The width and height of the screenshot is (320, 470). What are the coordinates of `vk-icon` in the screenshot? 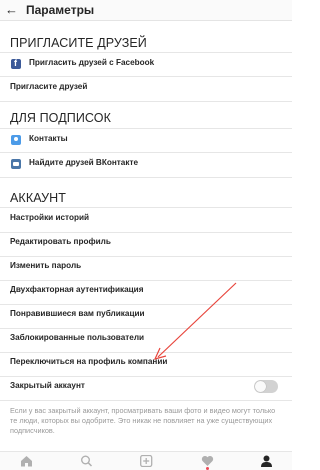 It's located at (16, 164).